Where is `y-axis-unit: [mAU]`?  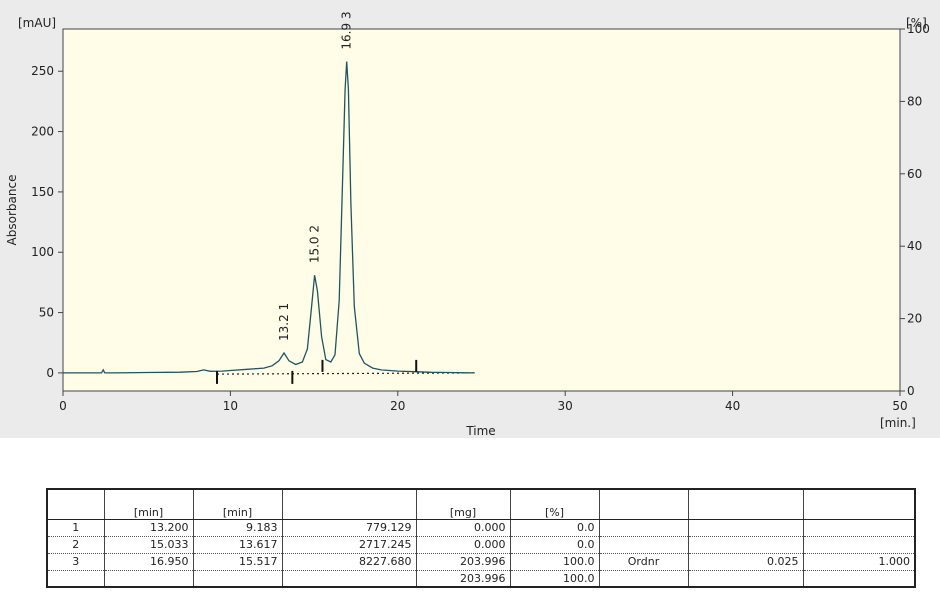 y-axis-unit: [mAU] is located at coordinates (37, 23).